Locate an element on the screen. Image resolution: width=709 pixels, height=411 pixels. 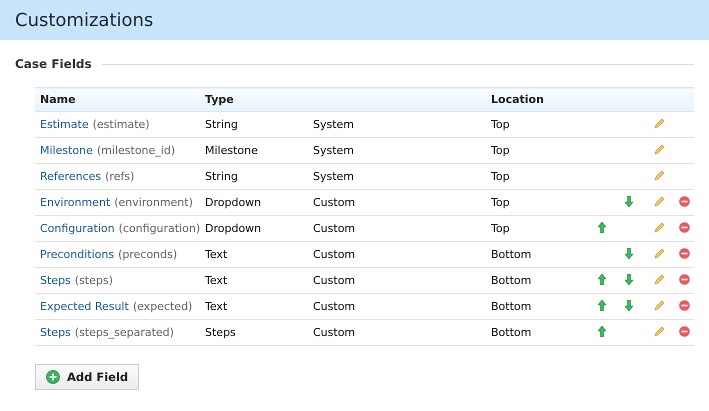
field-name-link: Configuration is located at coordinates (77, 228).